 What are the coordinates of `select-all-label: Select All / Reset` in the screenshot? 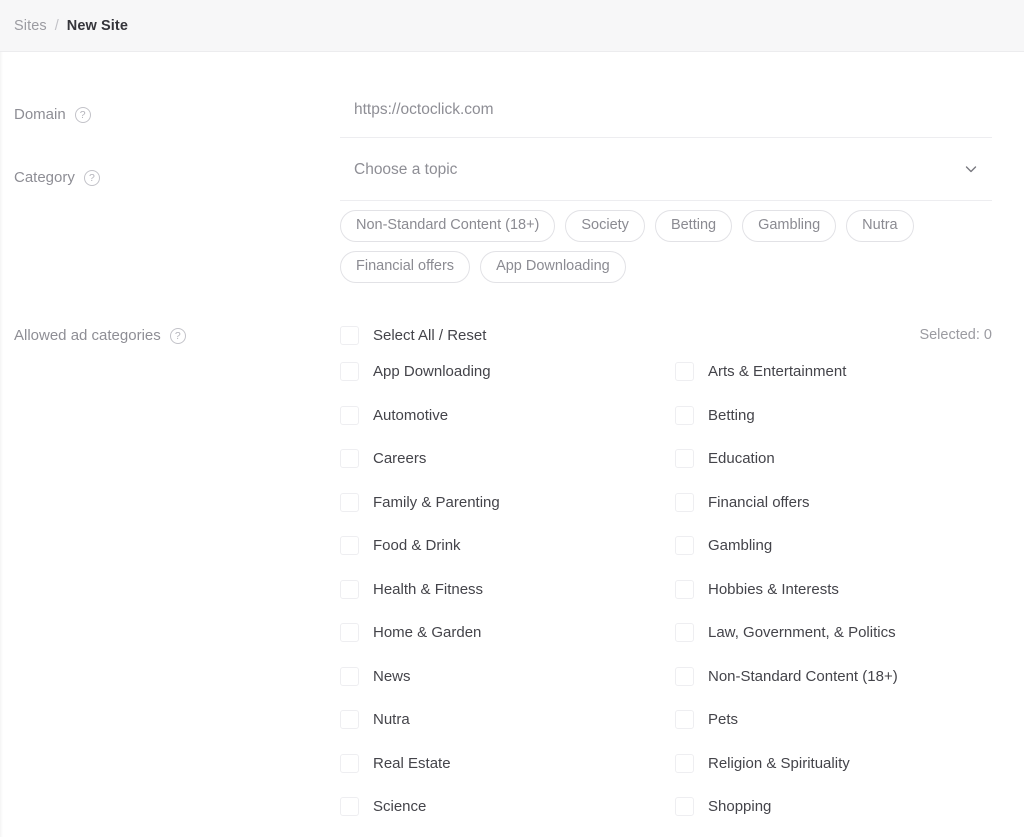 It's located at (430, 335).